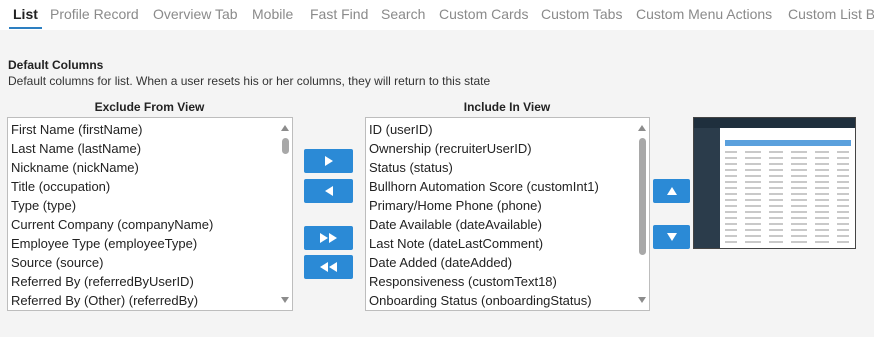  Describe the element at coordinates (25, 14) in the screenshot. I see `tab-list: List` at that location.